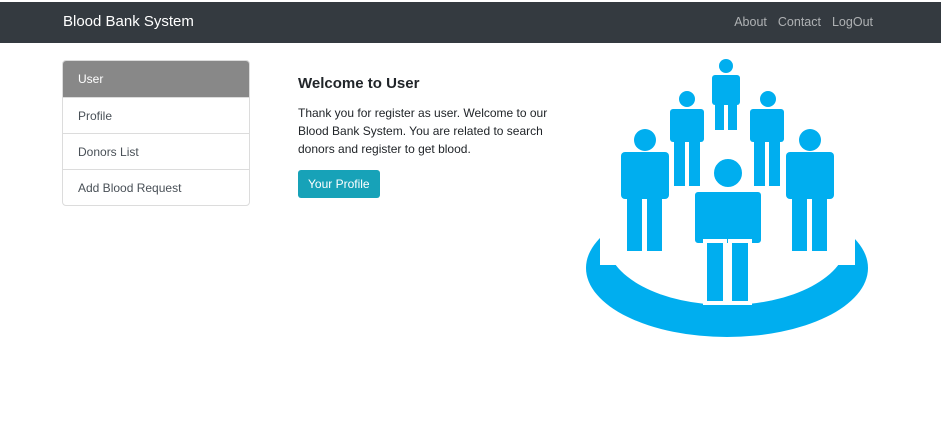 This screenshot has width=941, height=425. What do you see at coordinates (156, 115) in the screenshot?
I see `sidebar-item-profile: Profile` at bounding box center [156, 115].